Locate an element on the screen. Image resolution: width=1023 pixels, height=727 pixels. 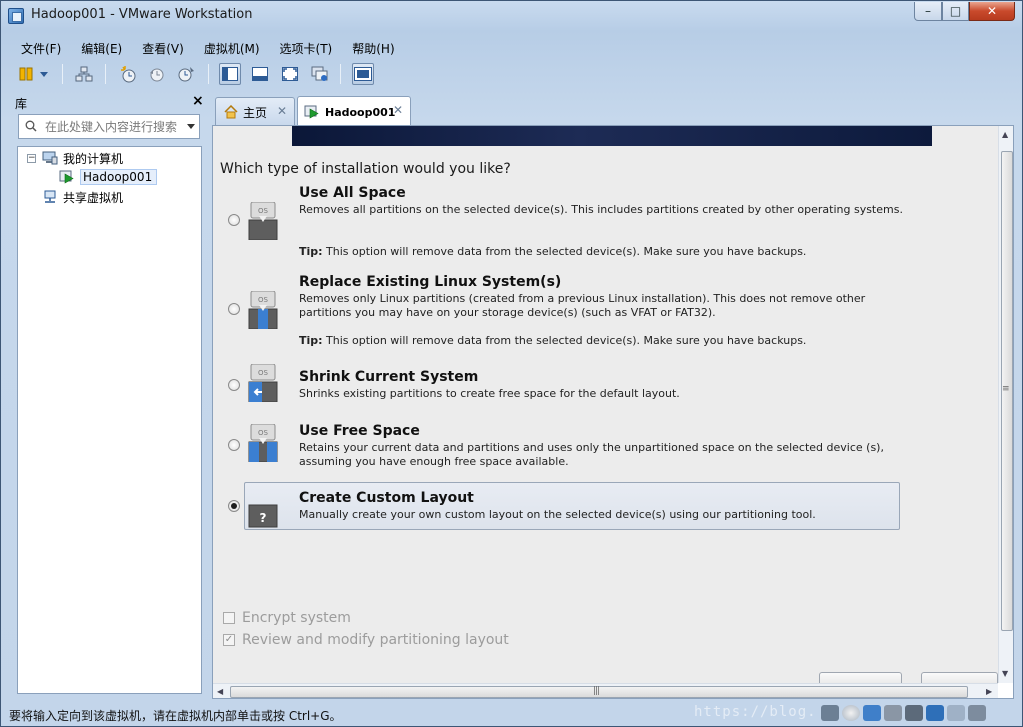
title-bar: Hadoop001 - VMware Workstation – □ ✕ is located at coordinates (511, 16).